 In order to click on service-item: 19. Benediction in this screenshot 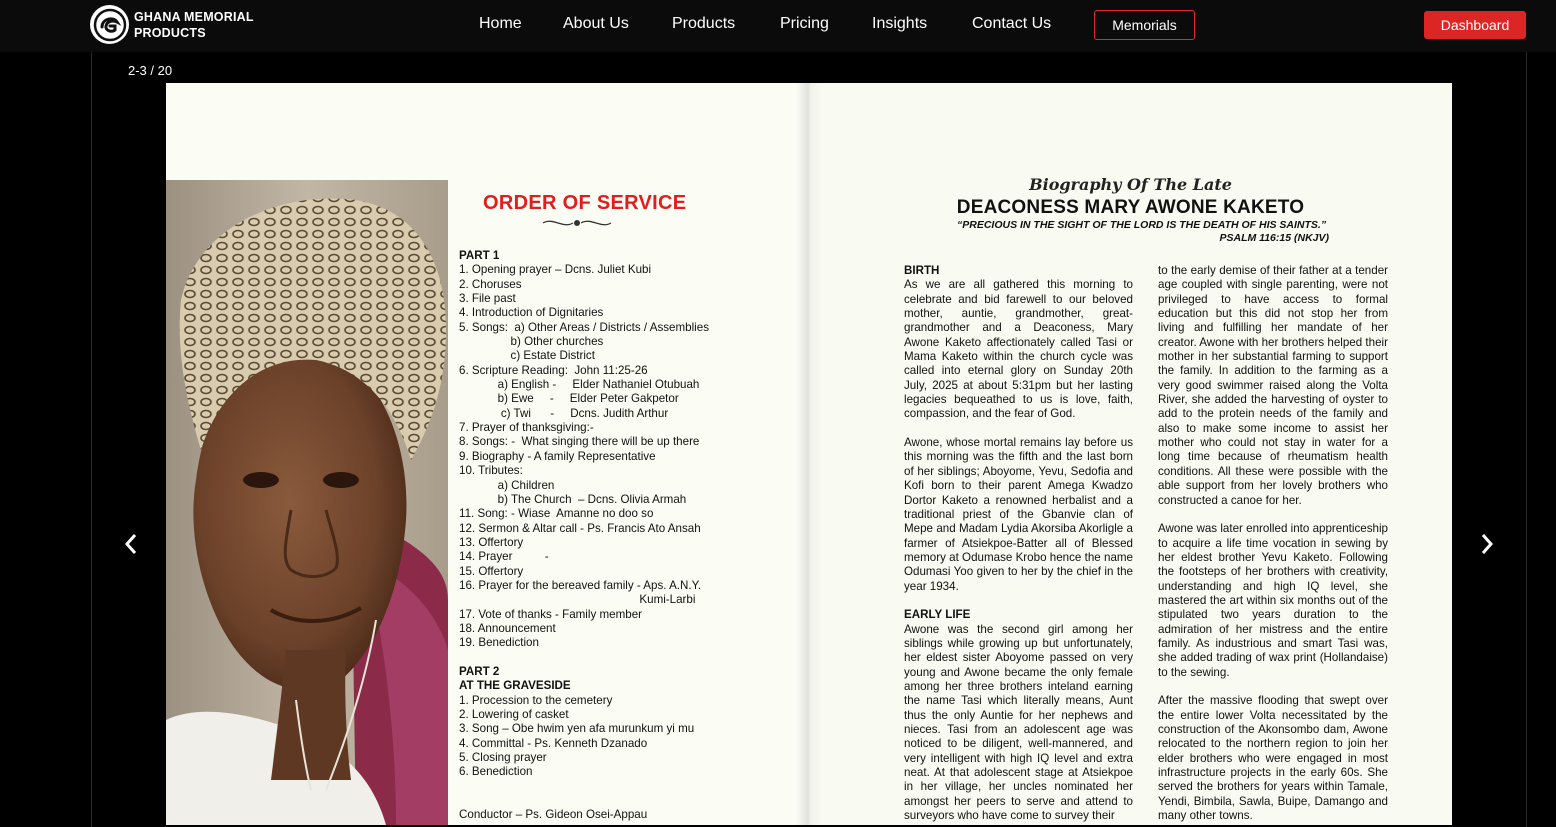, I will do `click(499, 643)`.